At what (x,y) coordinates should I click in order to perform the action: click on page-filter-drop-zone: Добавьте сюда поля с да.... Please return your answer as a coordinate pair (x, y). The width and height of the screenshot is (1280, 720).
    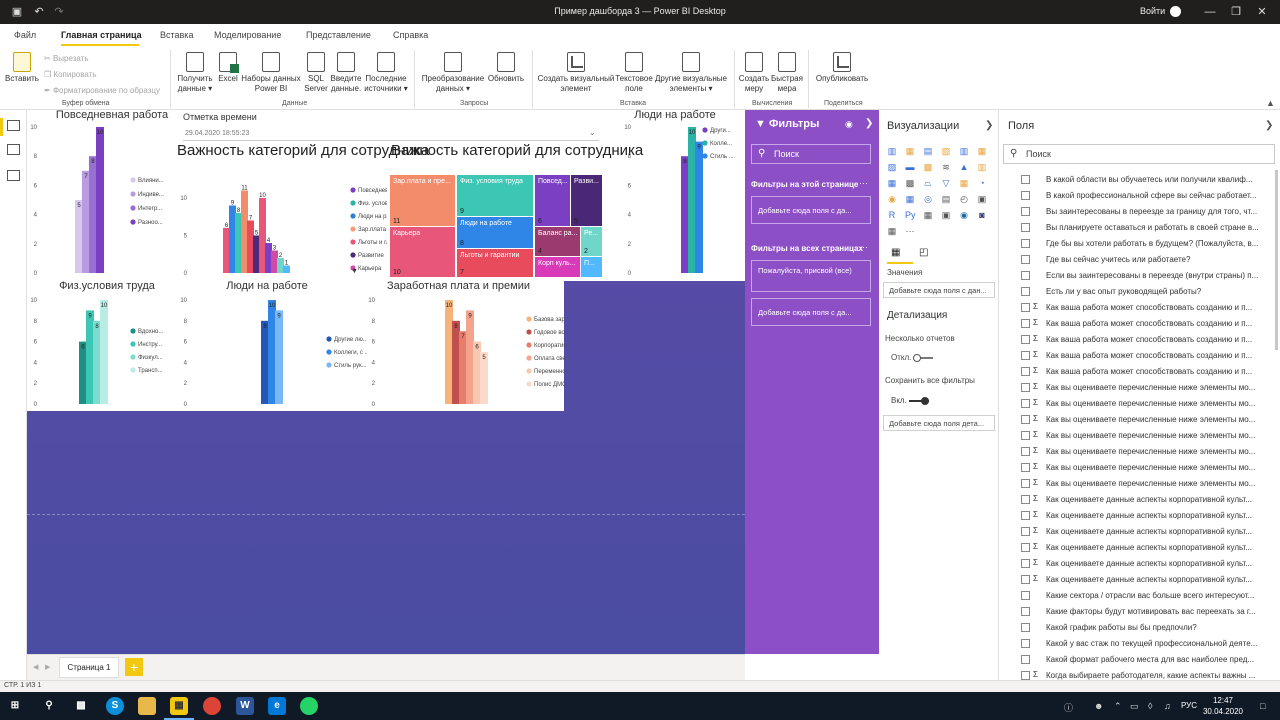
    Looking at the image, I should click on (811, 210).